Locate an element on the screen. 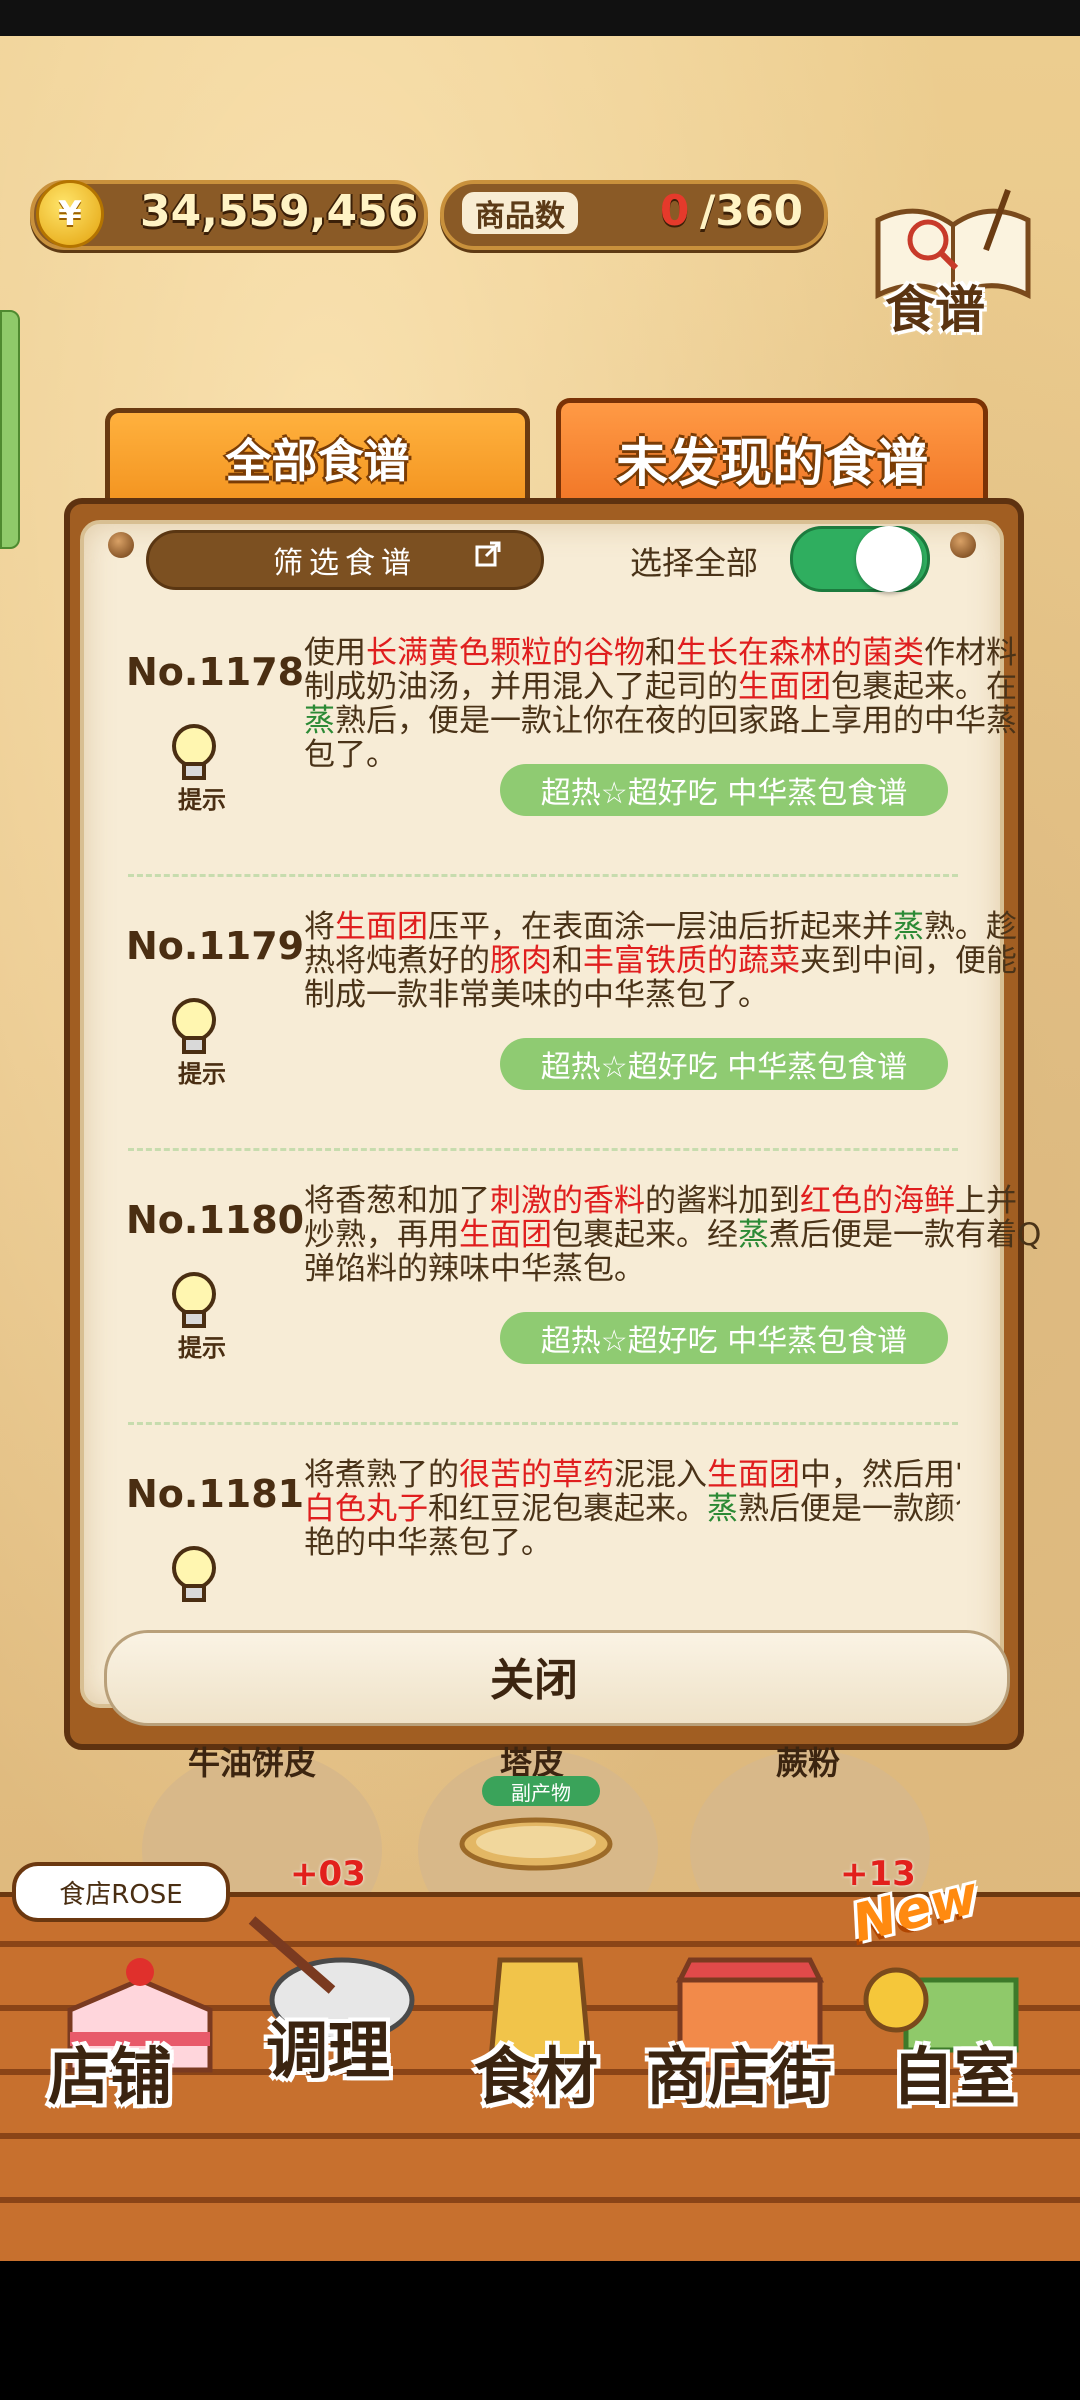 The height and width of the screenshot is (2400, 1080). recipe-text-segment: 泥混入 is located at coordinates (660, 1475).